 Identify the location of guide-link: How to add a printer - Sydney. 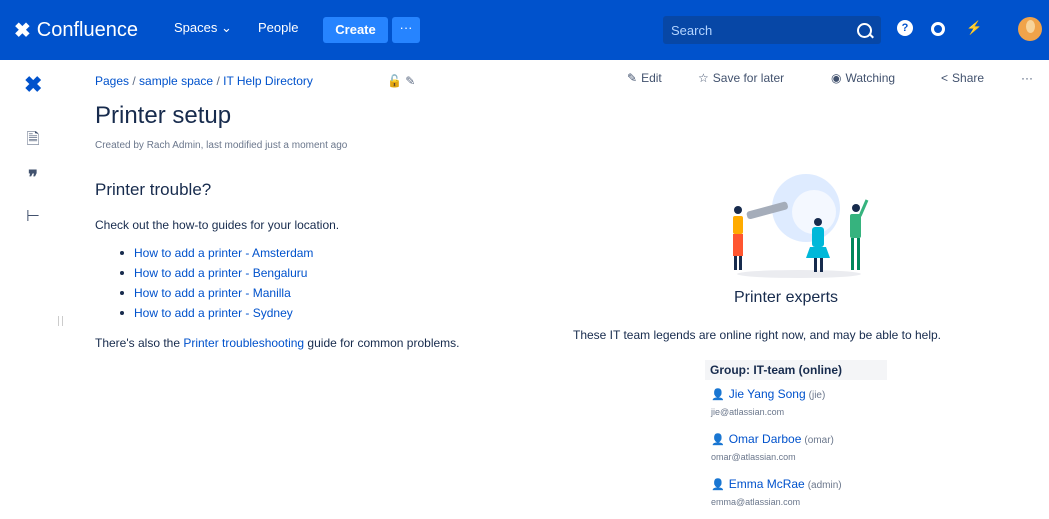
(213, 313).